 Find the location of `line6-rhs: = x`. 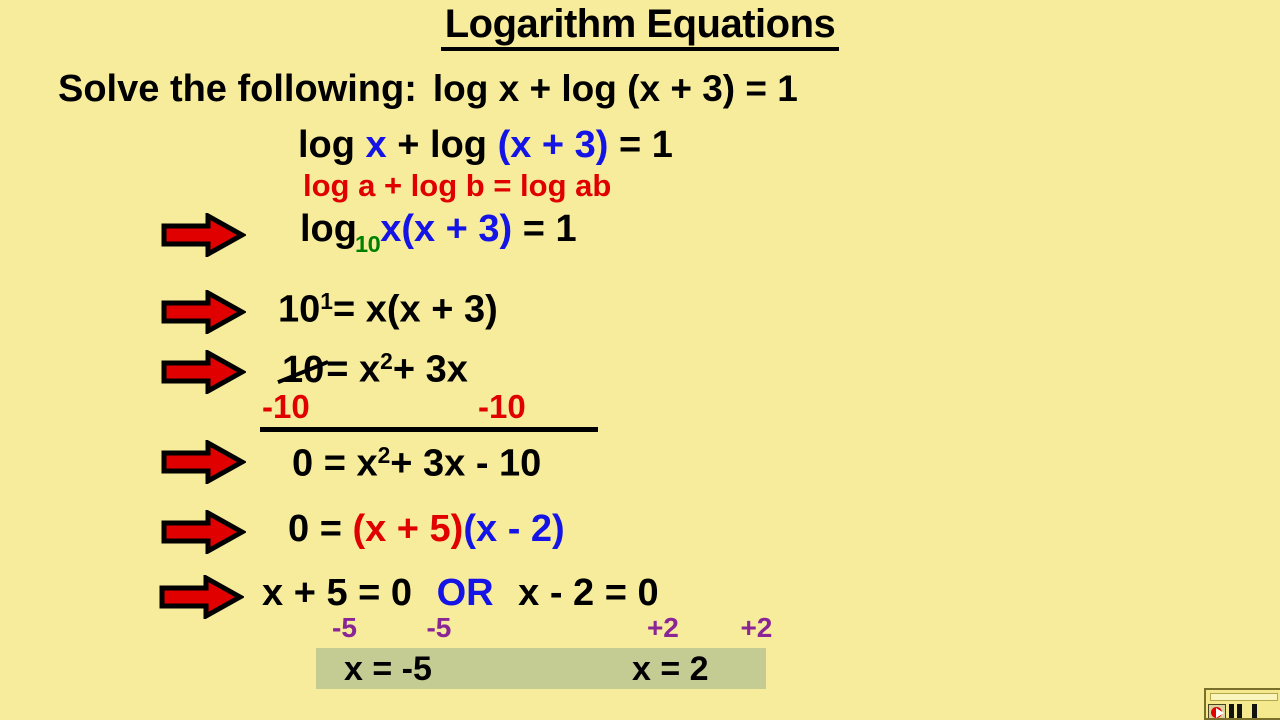

line6-rhs: = x is located at coordinates (353, 369).